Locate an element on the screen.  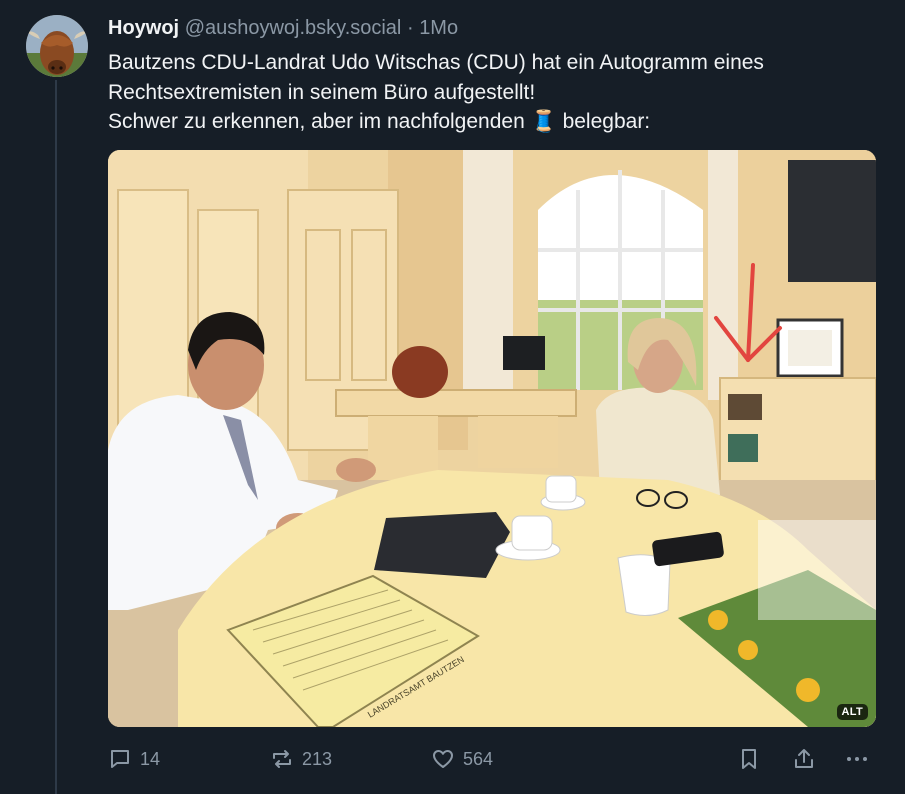
heart-icon is located at coordinates (443, 759).